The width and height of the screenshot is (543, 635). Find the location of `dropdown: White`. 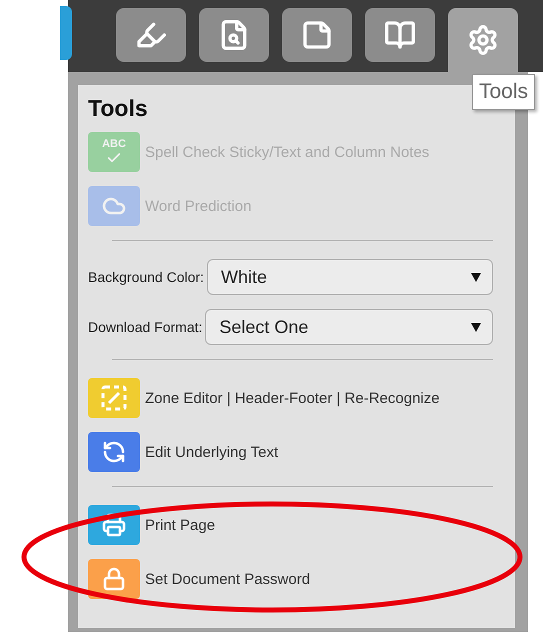

dropdown: White is located at coordinates (349, 277).